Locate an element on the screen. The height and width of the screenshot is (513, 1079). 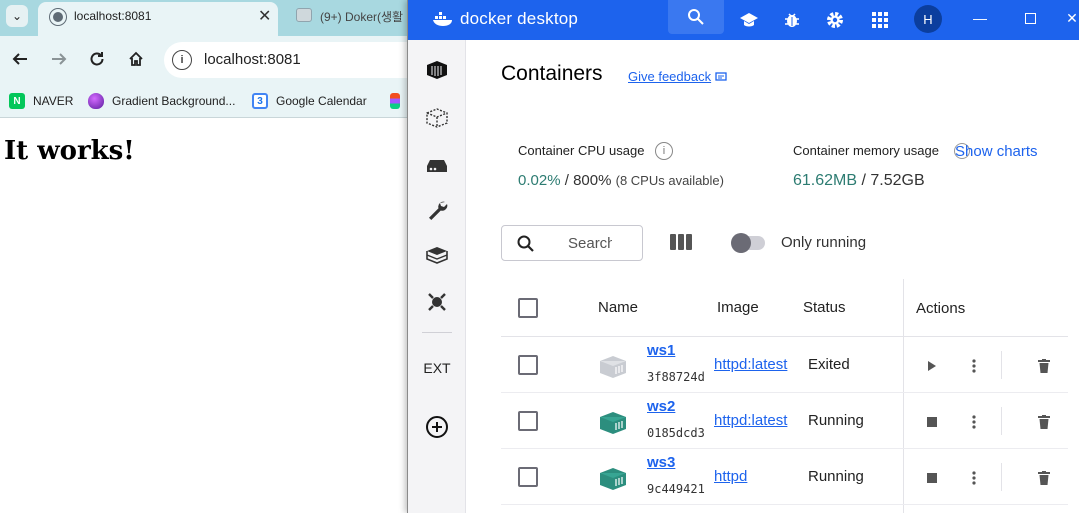
container-status: Running is located at coordinates (836, 476).